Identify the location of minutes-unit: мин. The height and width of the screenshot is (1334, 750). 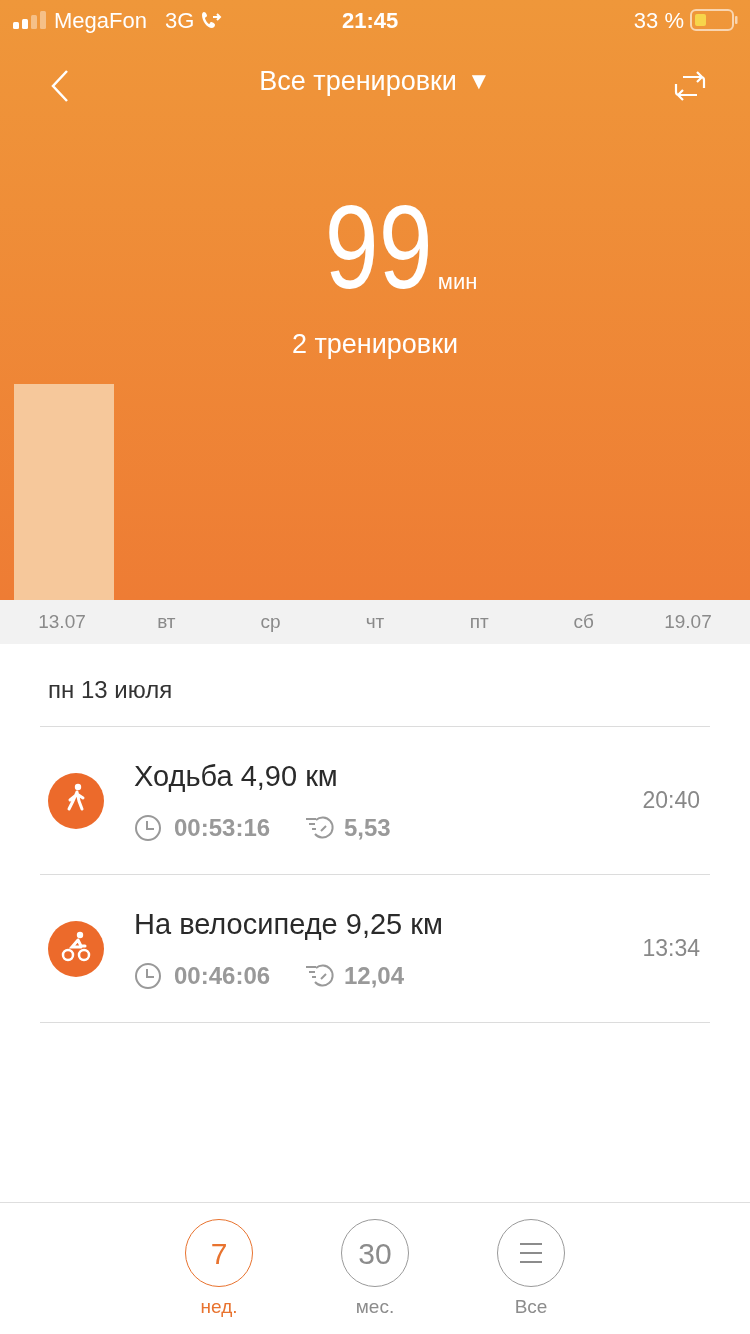
(457, 282).